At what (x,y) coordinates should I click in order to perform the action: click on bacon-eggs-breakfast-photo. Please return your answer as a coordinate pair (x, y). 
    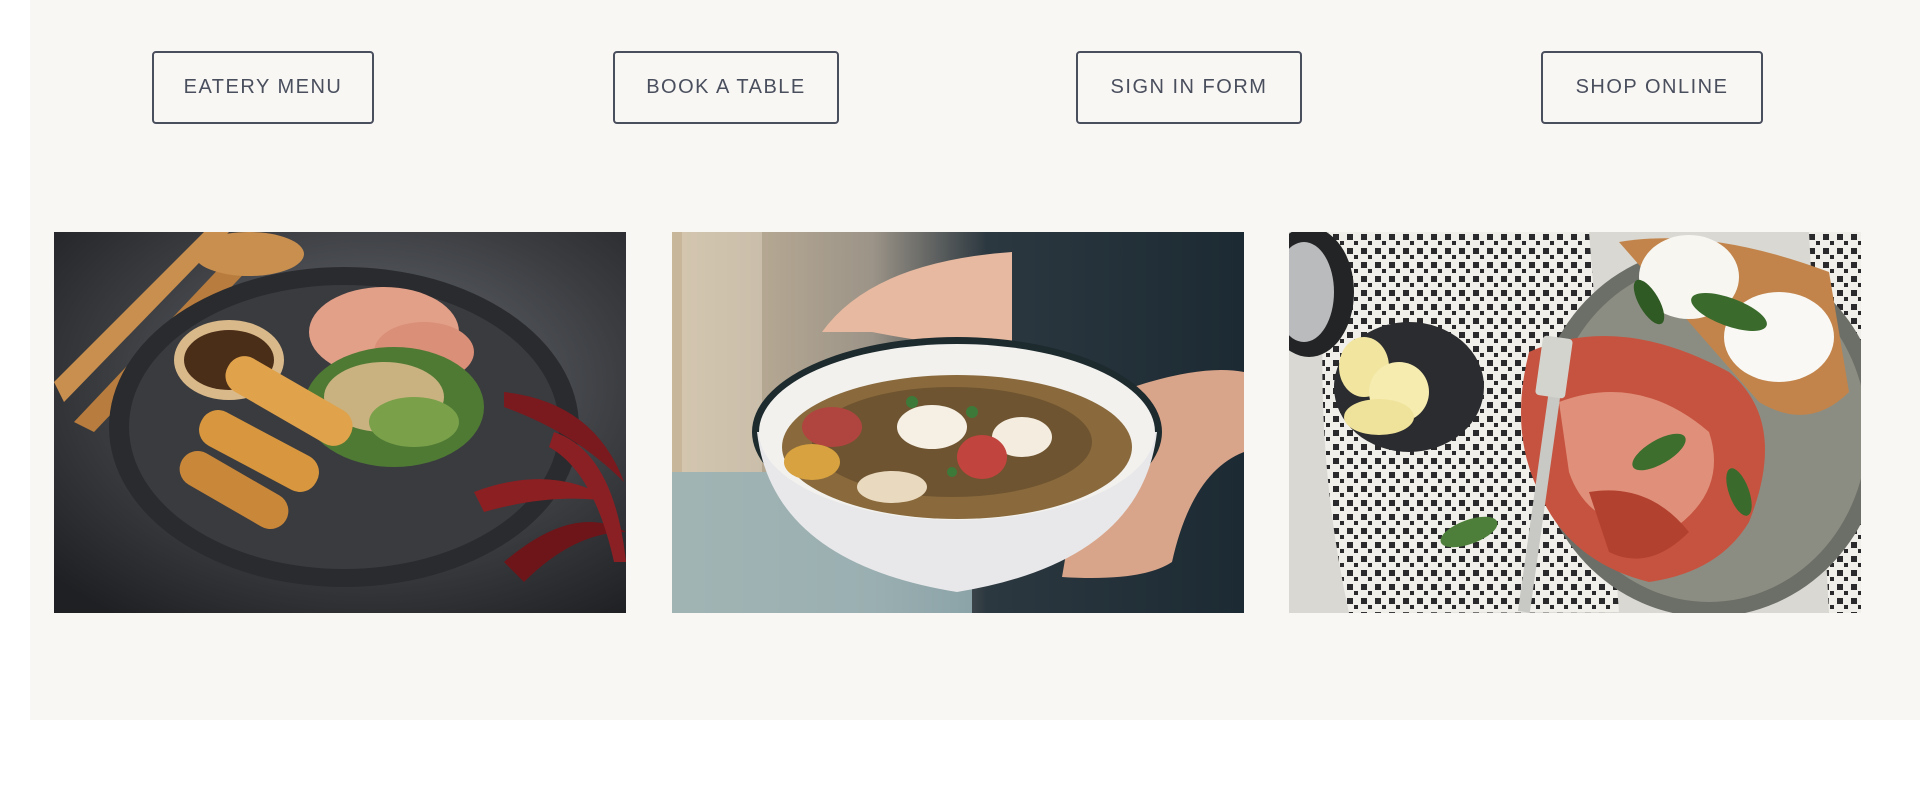
    Looking at the image, I should click on (1575, 422).